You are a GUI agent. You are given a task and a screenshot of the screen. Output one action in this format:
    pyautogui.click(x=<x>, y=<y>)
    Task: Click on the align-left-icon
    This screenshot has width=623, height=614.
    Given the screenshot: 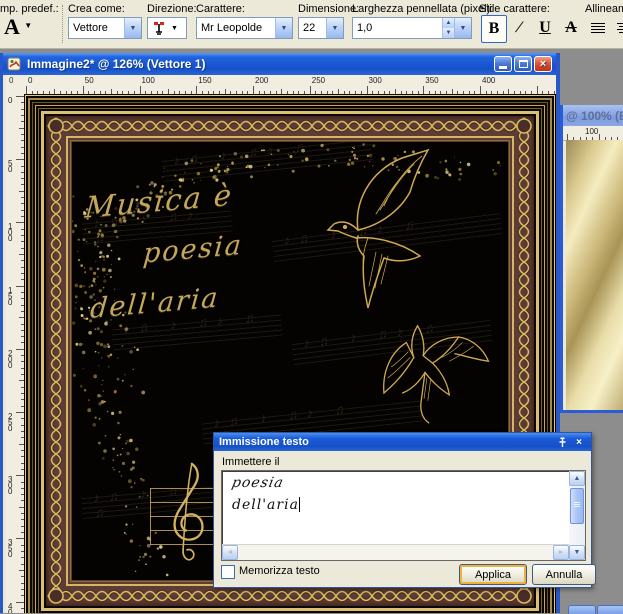 What is the action you would take?
    pyautogui.click(x=598, y=28)
    